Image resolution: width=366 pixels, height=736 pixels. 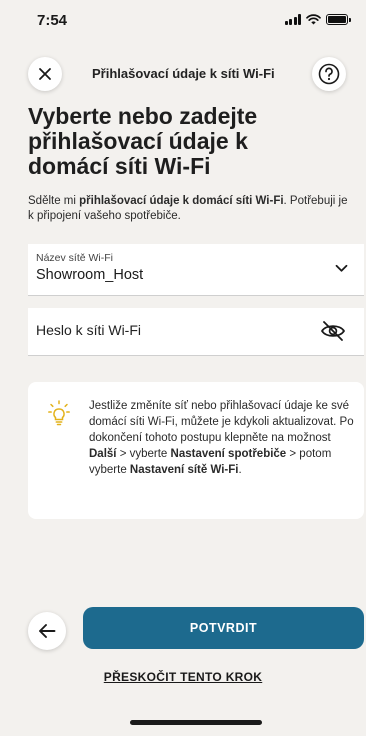 I want to click on header: Přihlašovací údaje k síti Wi-Fi, so click(x=183, y=75).